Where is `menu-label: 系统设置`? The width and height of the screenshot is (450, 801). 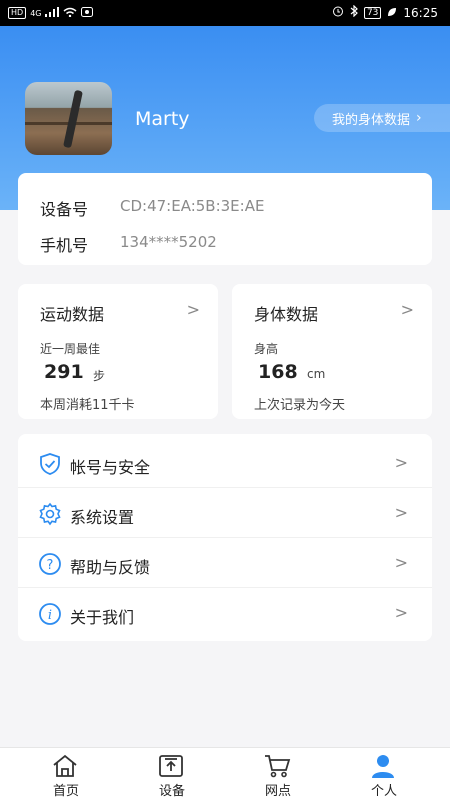 menu-label: 系统设置 is located at coordinates (102, 517).